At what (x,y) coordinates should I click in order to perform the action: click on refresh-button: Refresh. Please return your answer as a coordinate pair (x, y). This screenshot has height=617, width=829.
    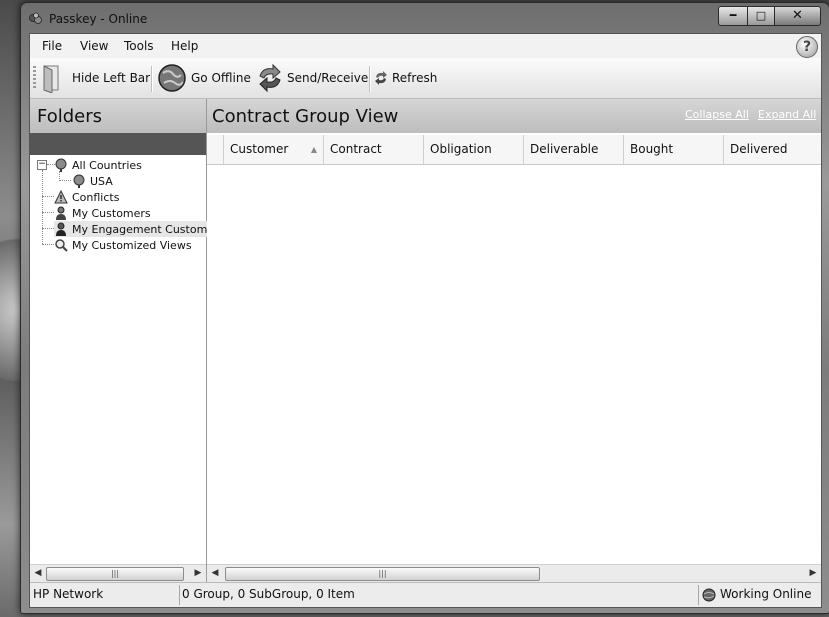
    Looking at the image, I should click on (405, 78).